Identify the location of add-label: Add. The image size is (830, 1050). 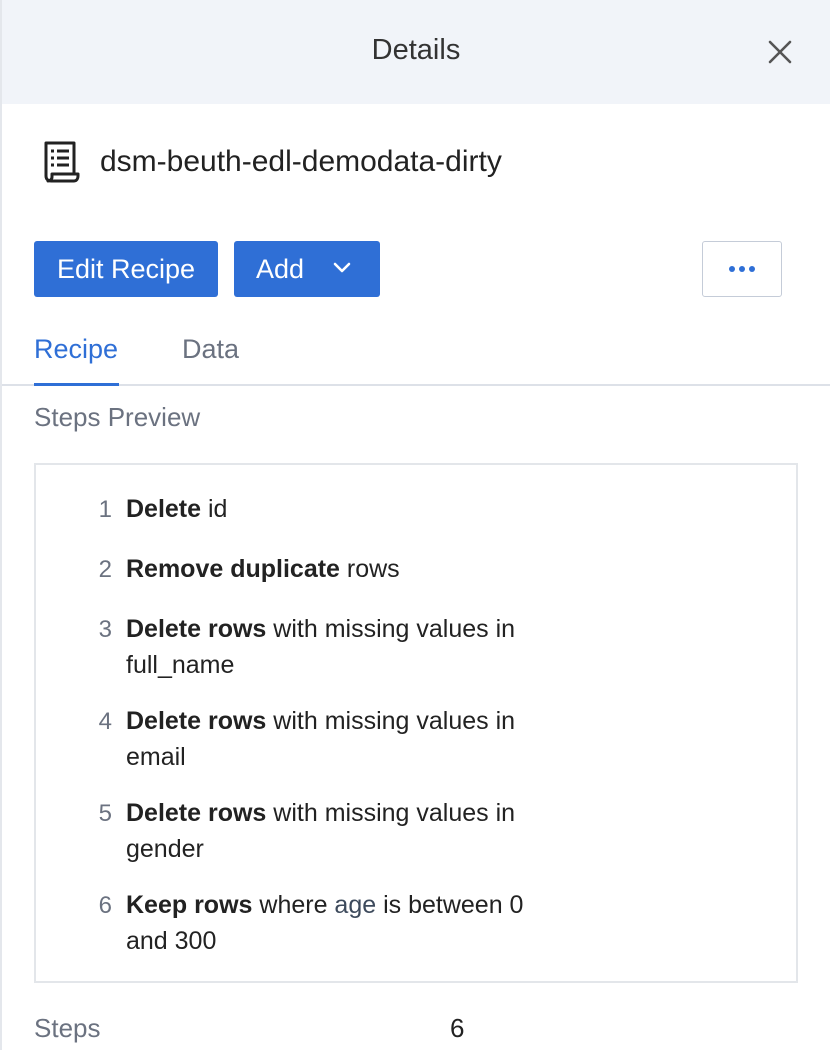
(280, 268).